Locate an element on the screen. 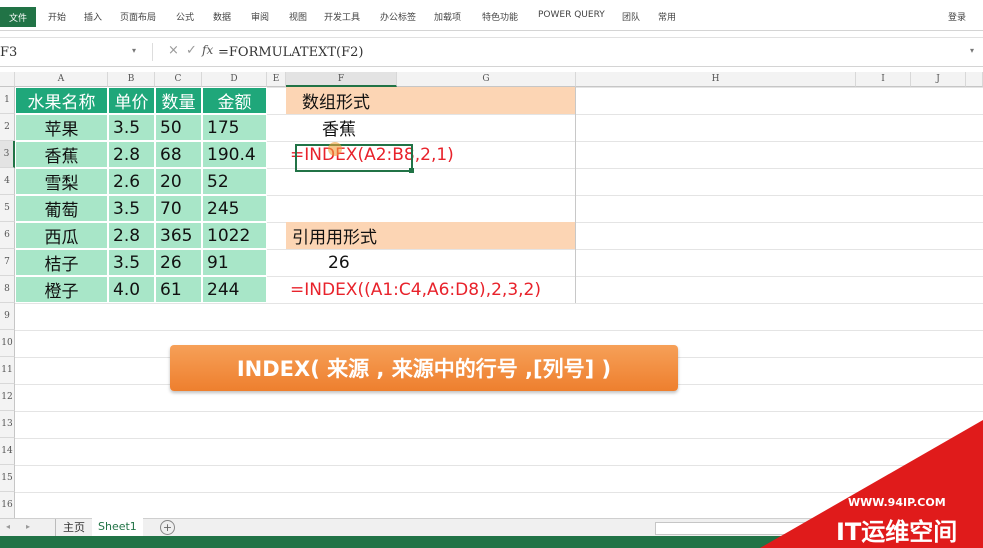  scroll-left-icon: ◂ is located at coordinates (8, 526).